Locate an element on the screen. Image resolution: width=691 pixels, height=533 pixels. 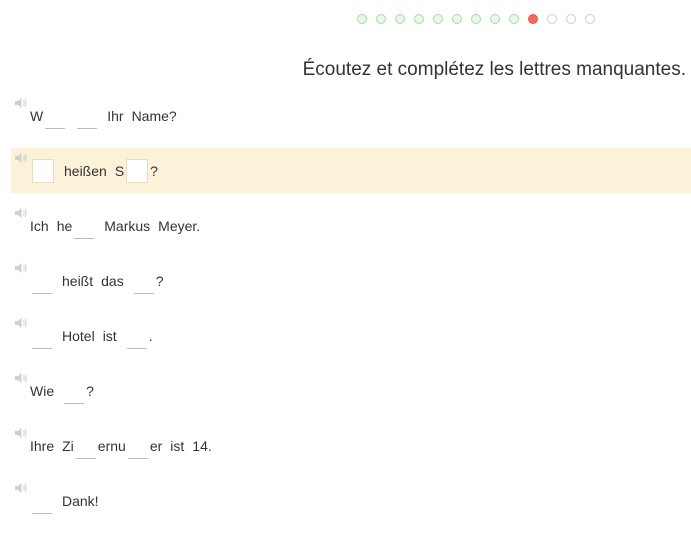
sentence-row: heißen S? is located at coordinates (351, 170).